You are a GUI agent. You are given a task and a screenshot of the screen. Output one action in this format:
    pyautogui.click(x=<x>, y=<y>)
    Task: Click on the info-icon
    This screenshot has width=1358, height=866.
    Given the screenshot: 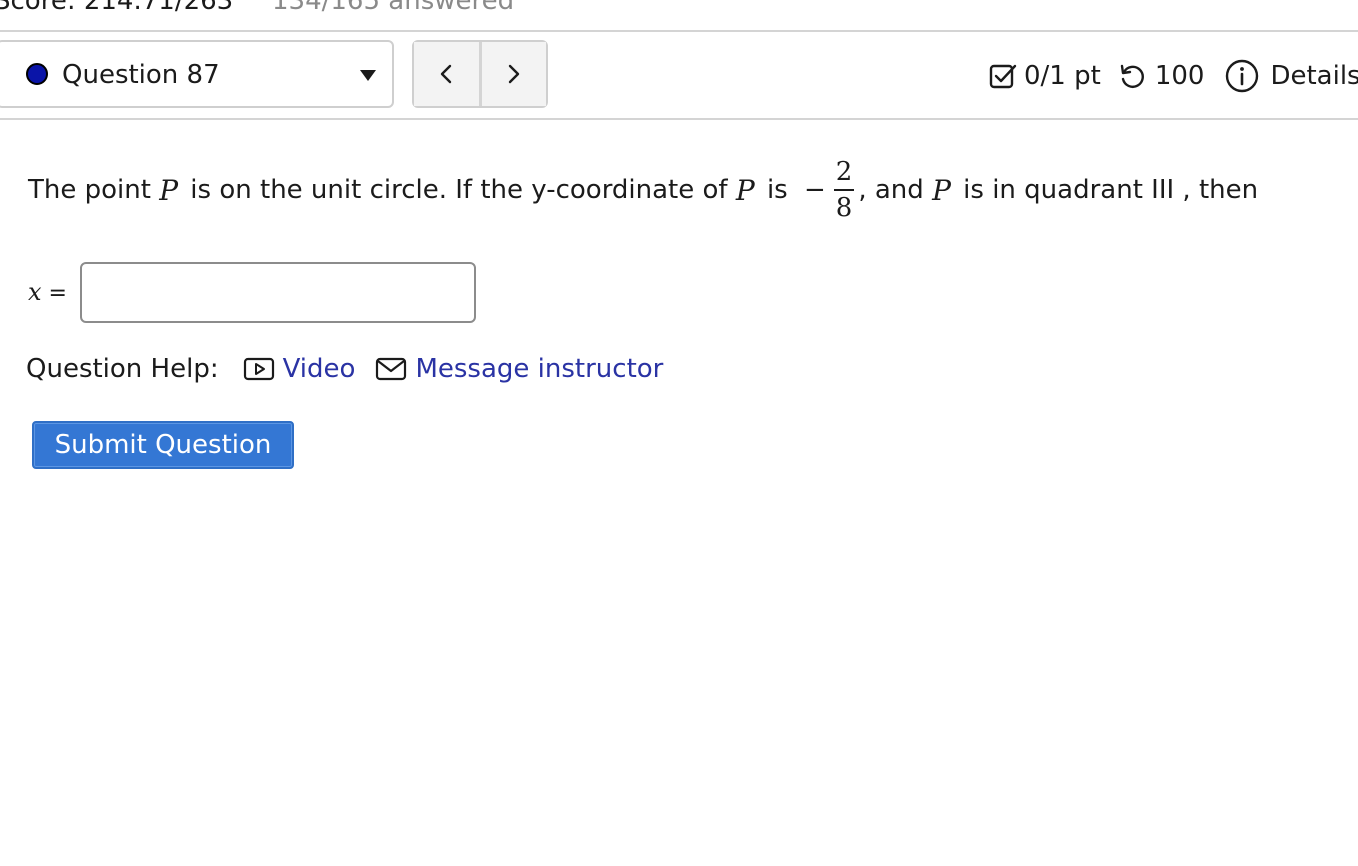 What is the action you would take?
    pyautogui.click(x=1242, y=76)
    